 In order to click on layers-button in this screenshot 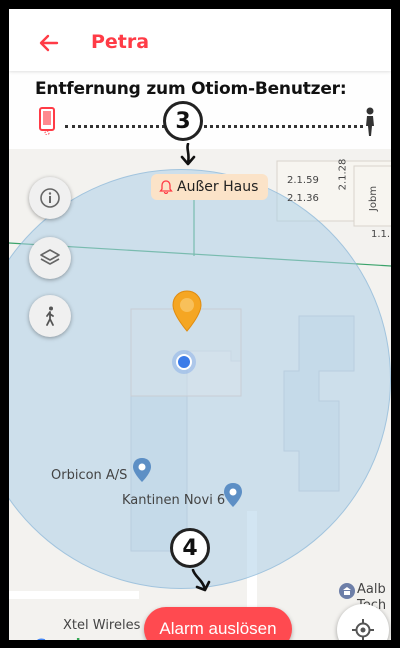, I will do `click(50, 258)`.